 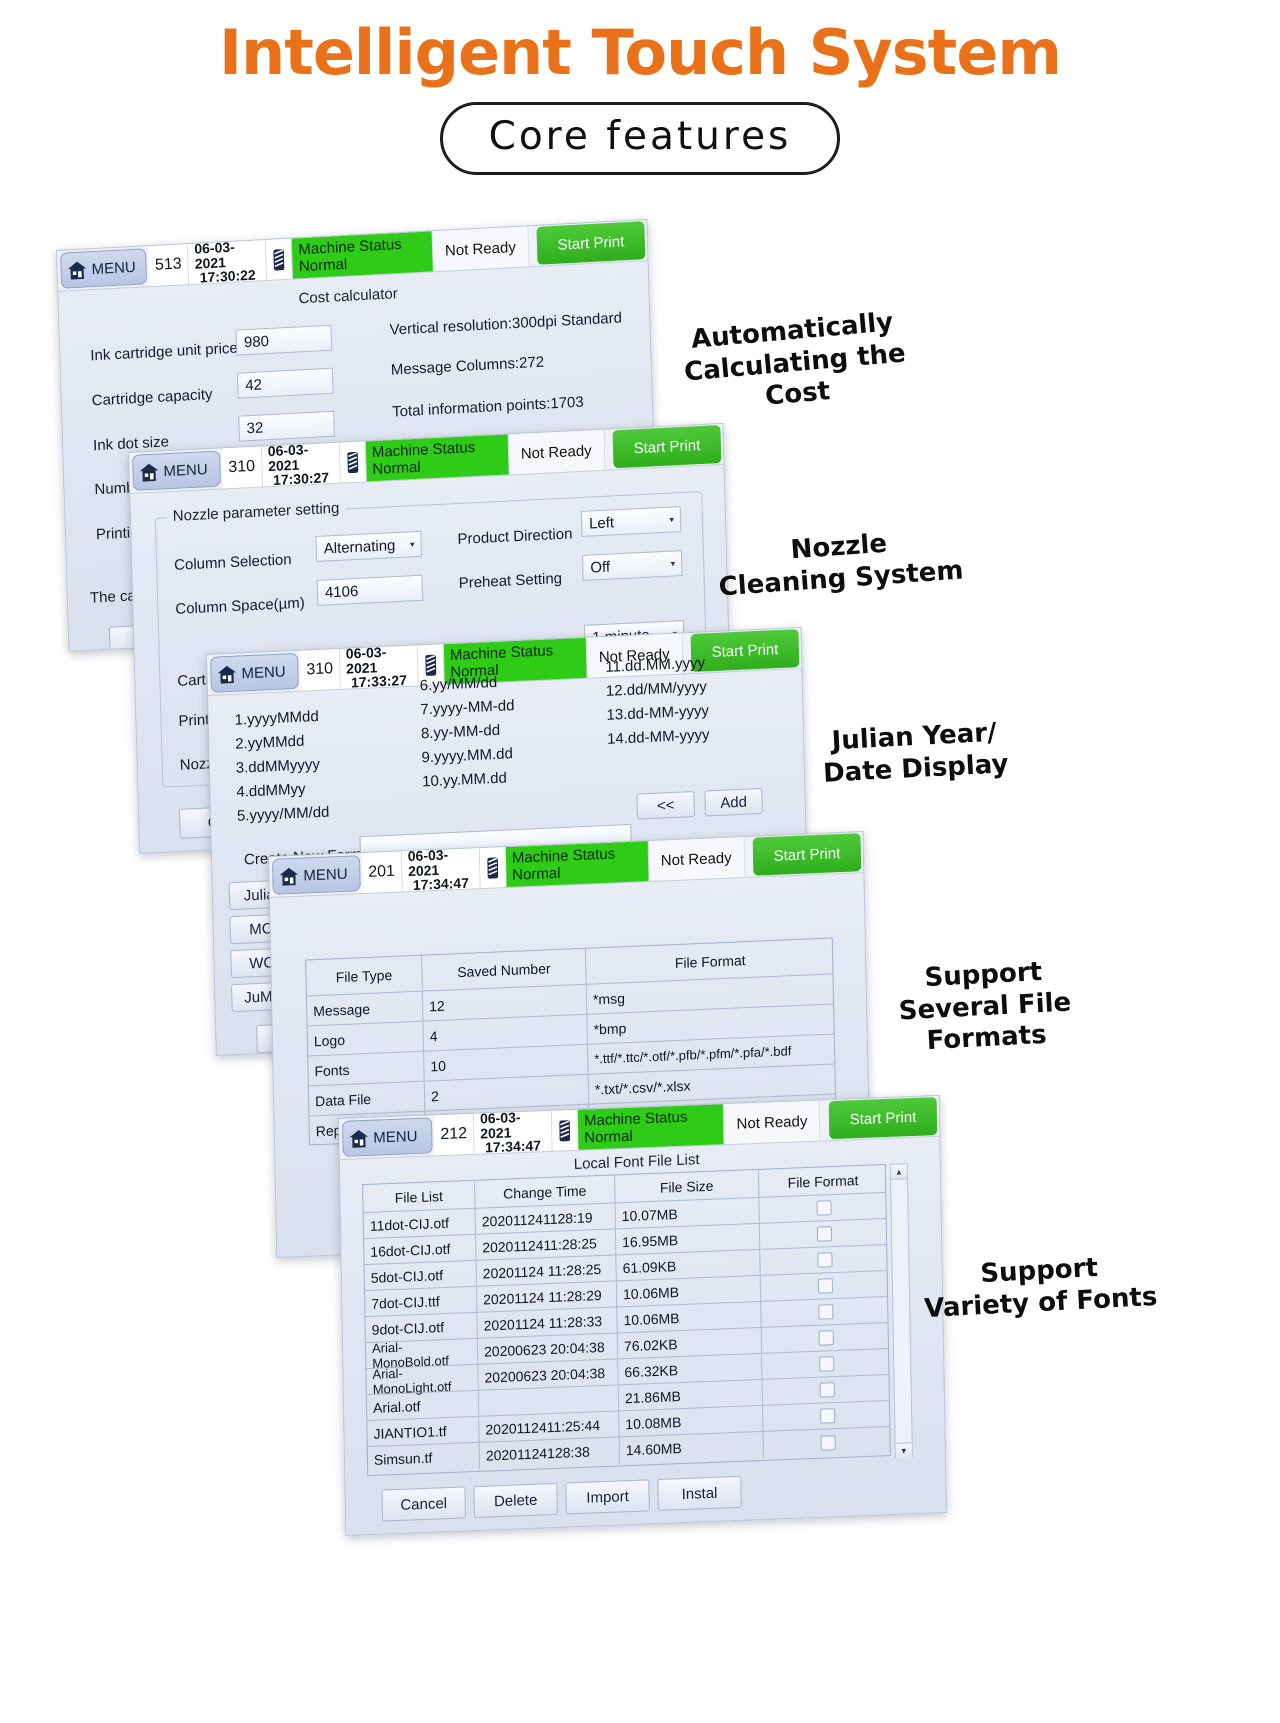 I want to click on date-format-item: 9.yyyy.MM.dd, so click(x=467, y=755).